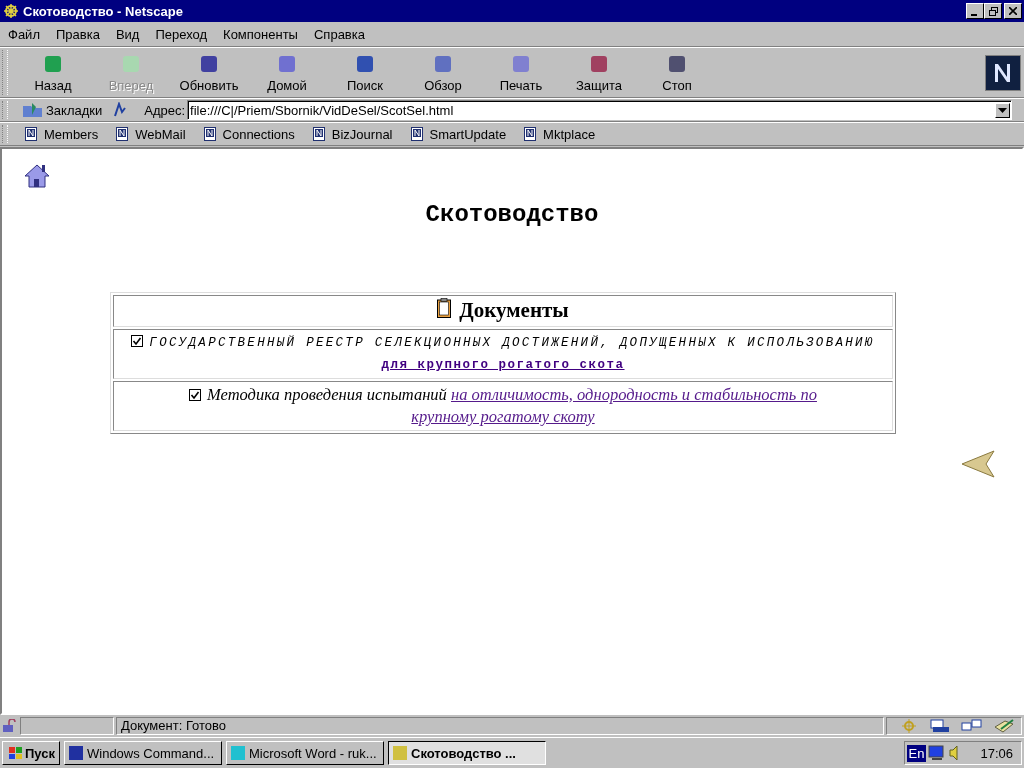 This screenshot has height=768, width=1024. I want to click on document-entry: ГОСУДАРСТВЕННЫЙ РЕЕСТР СЕЛЕКЦИОННЫХ ДОСТИЖЕНИЙ, ДОПУЩЕННЫХ К ИСПОЛЬЗОВАНИЮ для крупного рогатого скота, so click(503, 354).